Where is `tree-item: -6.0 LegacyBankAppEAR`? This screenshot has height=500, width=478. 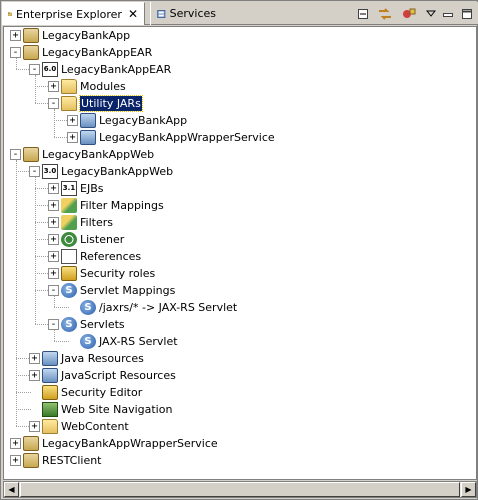 tree-item: -6.0 LegacyBankAppEAR is located at coordinates (240, 69).